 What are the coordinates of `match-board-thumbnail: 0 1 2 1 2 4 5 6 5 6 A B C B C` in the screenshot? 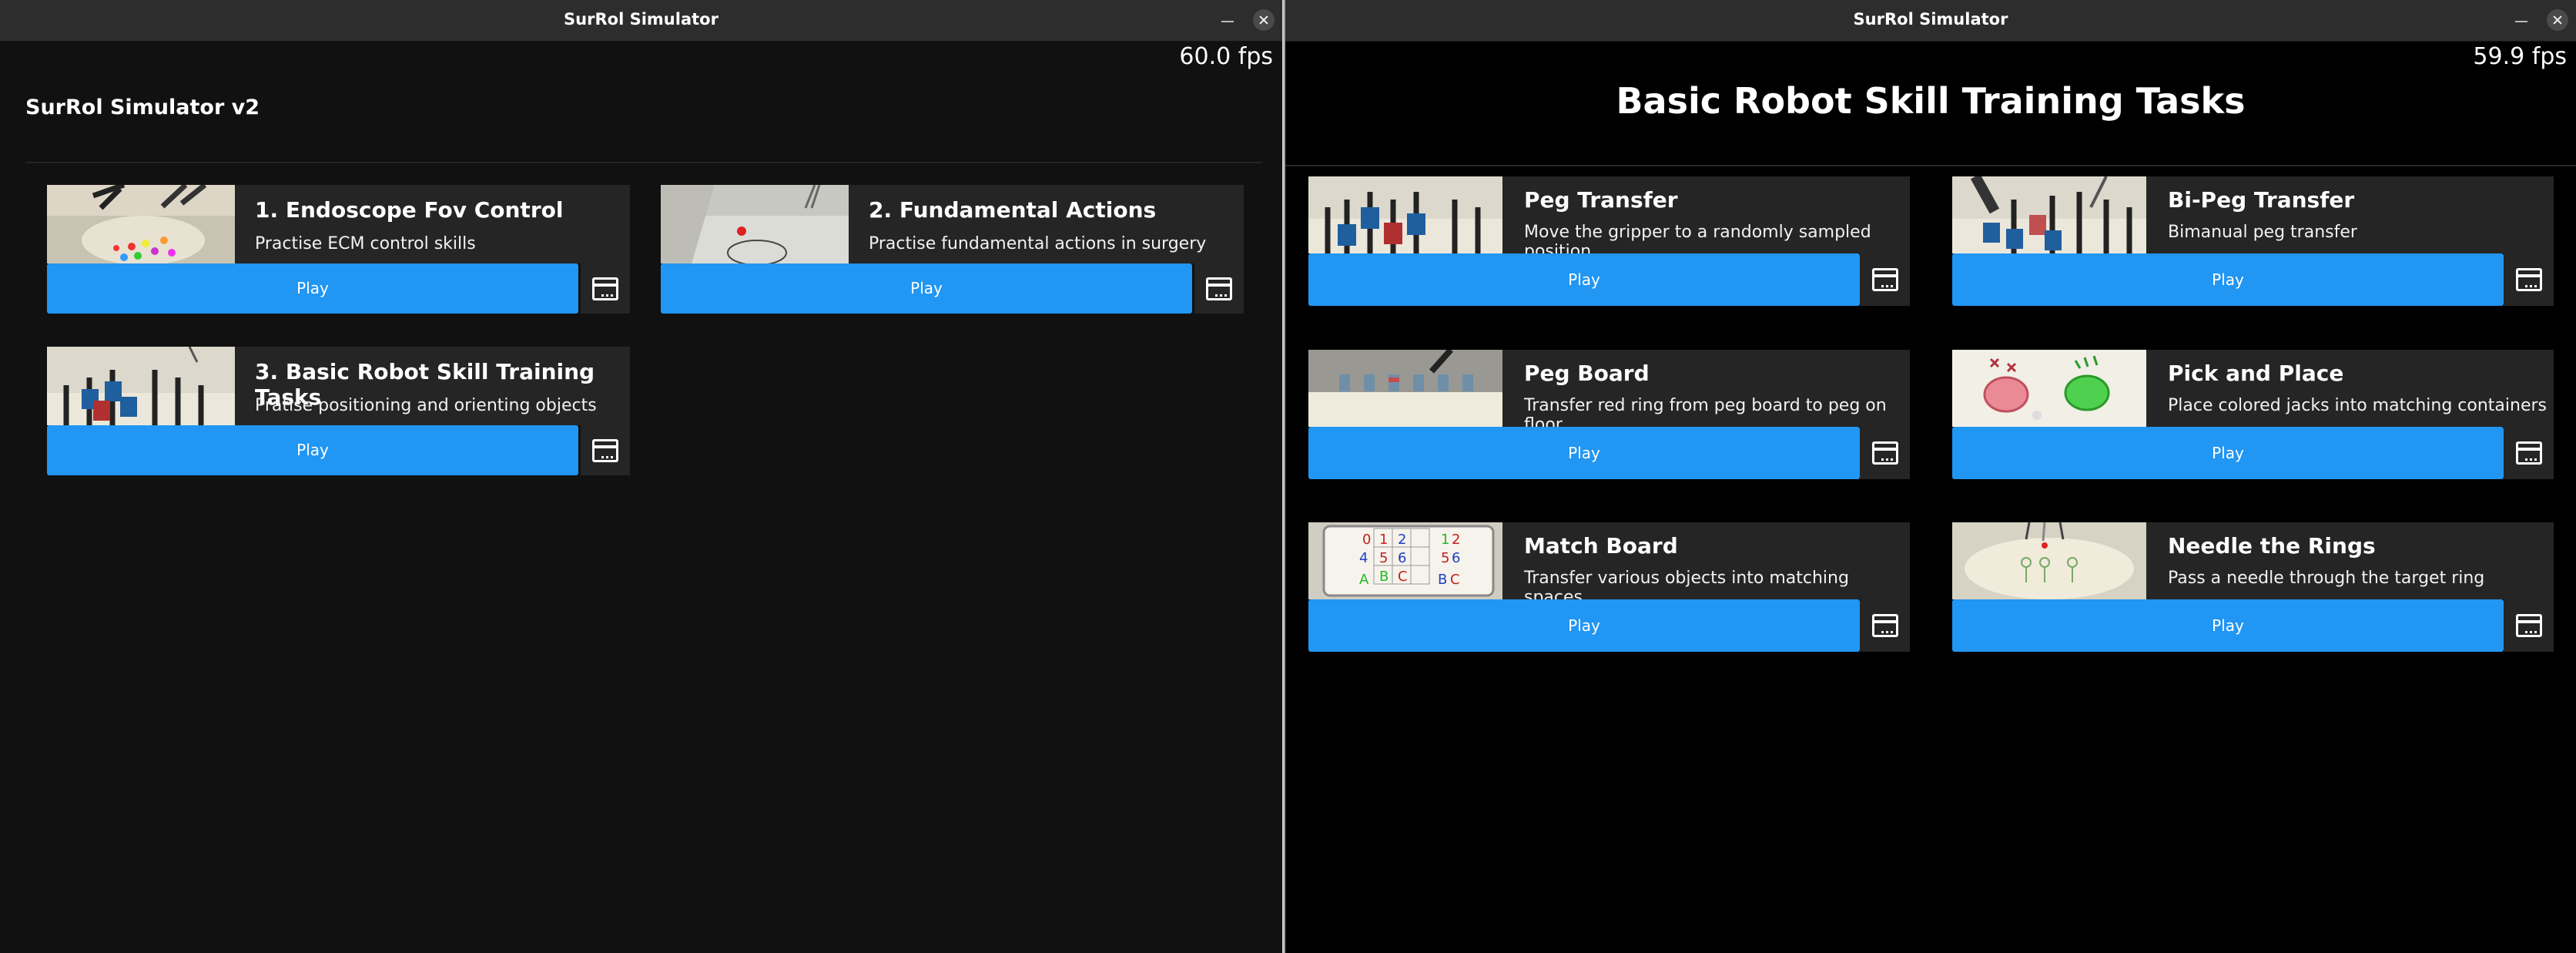 It's located at (1405, 560).